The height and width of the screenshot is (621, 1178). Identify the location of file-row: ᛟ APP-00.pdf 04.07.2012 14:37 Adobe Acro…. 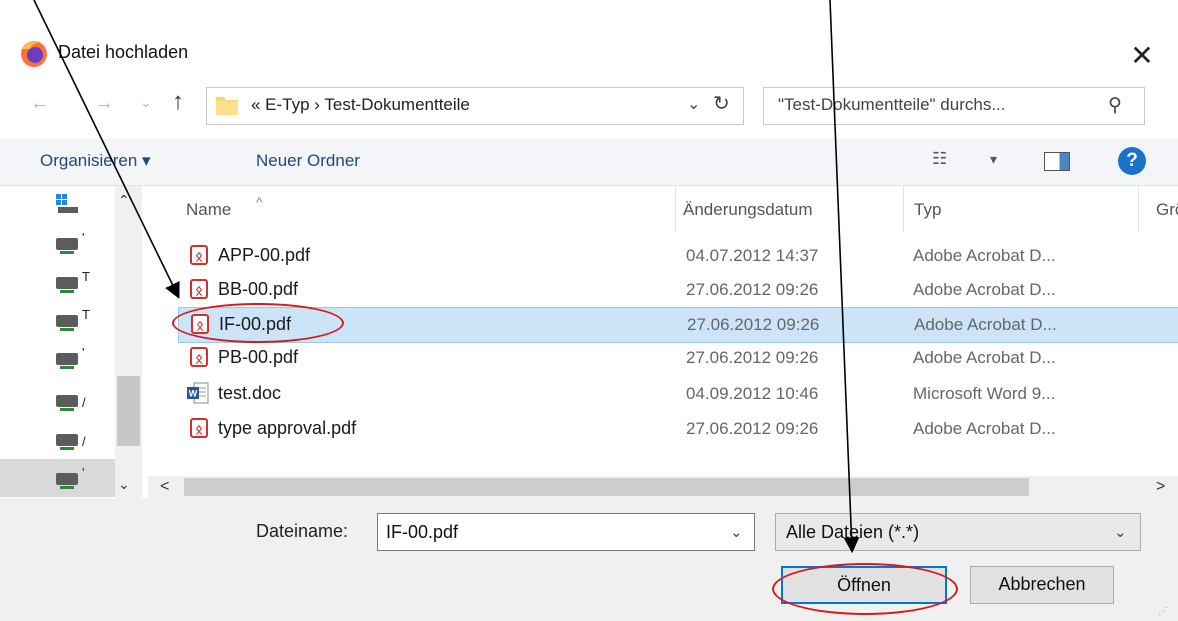
(678, 256).